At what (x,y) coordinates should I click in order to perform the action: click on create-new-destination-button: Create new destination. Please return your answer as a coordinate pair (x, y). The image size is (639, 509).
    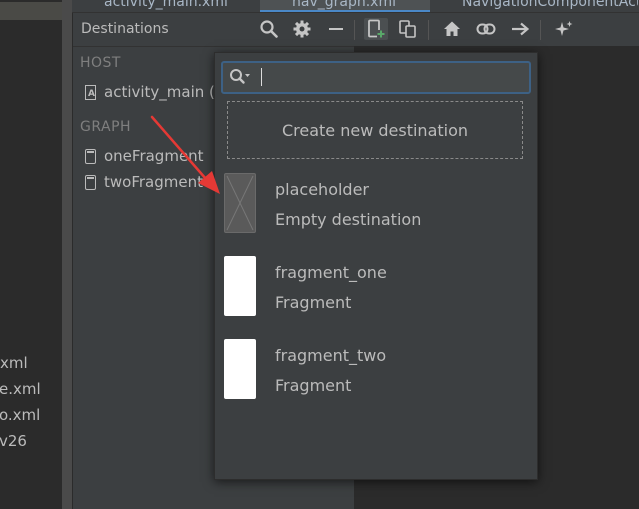
    Looking at the image, I should click on (375, 130).